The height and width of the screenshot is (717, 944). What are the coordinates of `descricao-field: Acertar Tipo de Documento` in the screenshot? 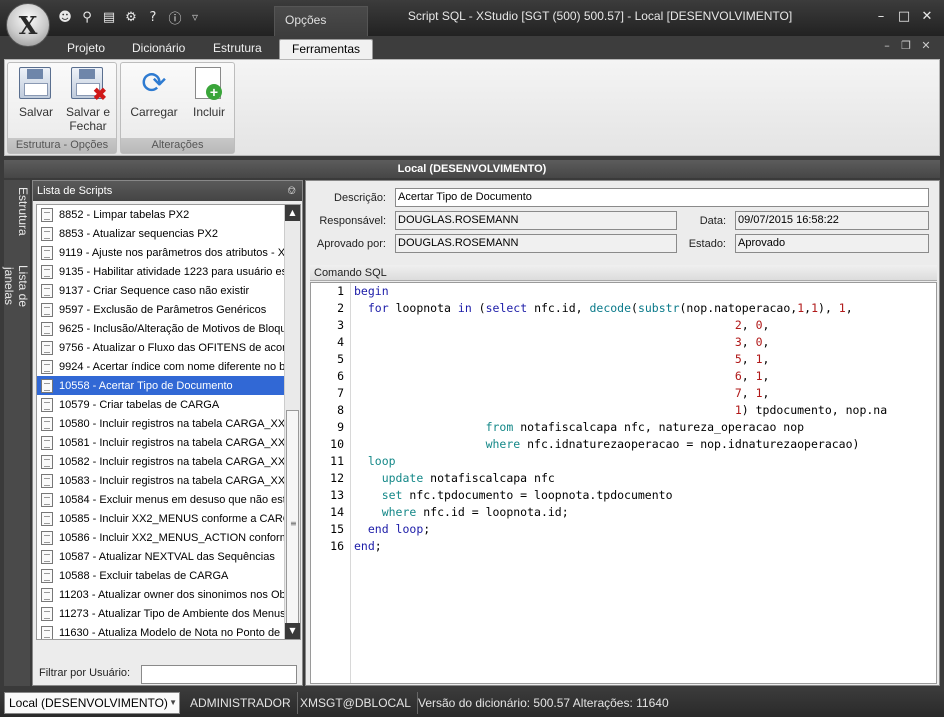 It's located at (662, 197).